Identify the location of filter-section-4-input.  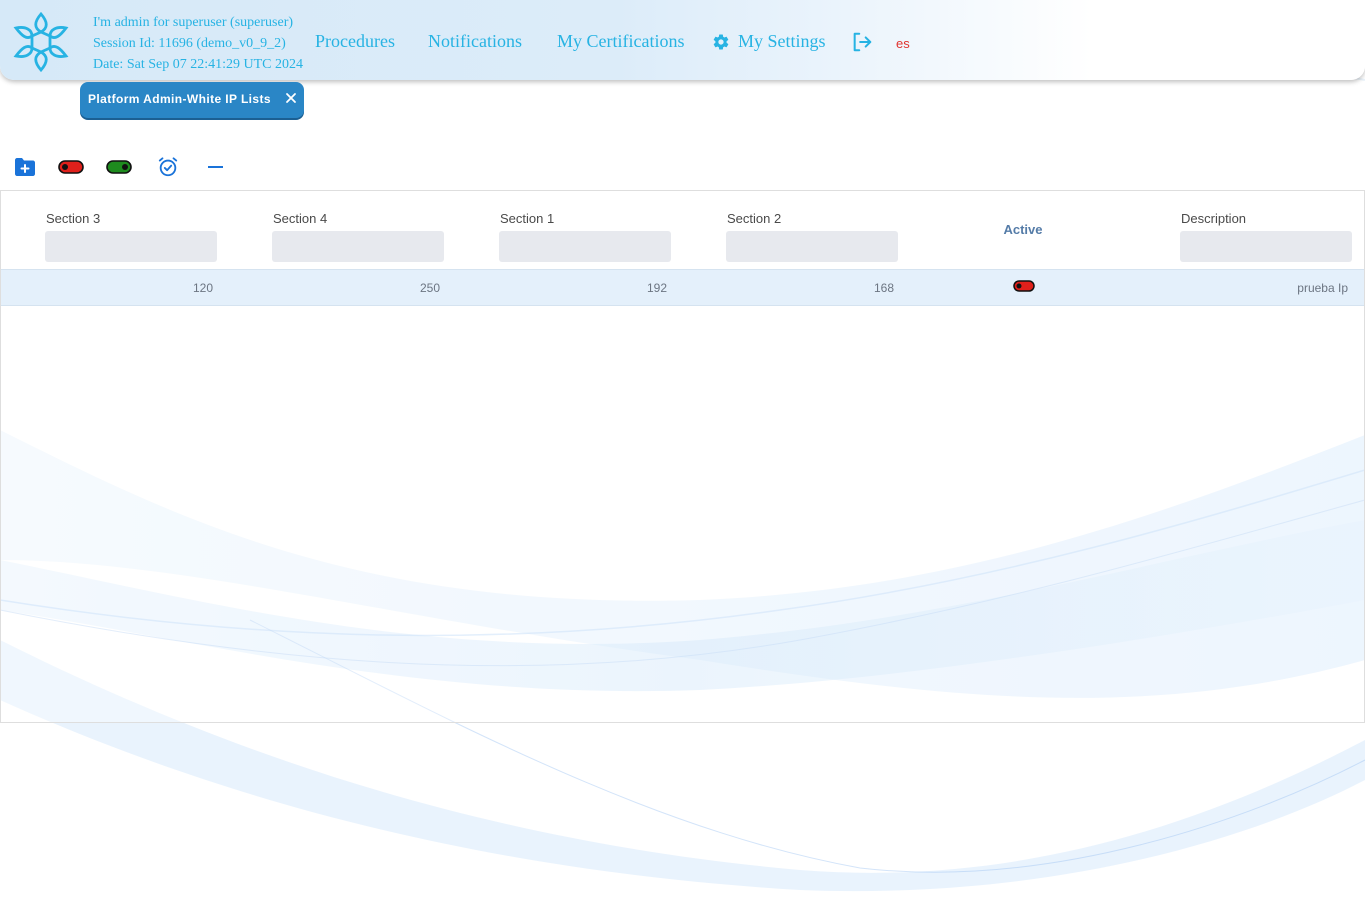
(358, 246).